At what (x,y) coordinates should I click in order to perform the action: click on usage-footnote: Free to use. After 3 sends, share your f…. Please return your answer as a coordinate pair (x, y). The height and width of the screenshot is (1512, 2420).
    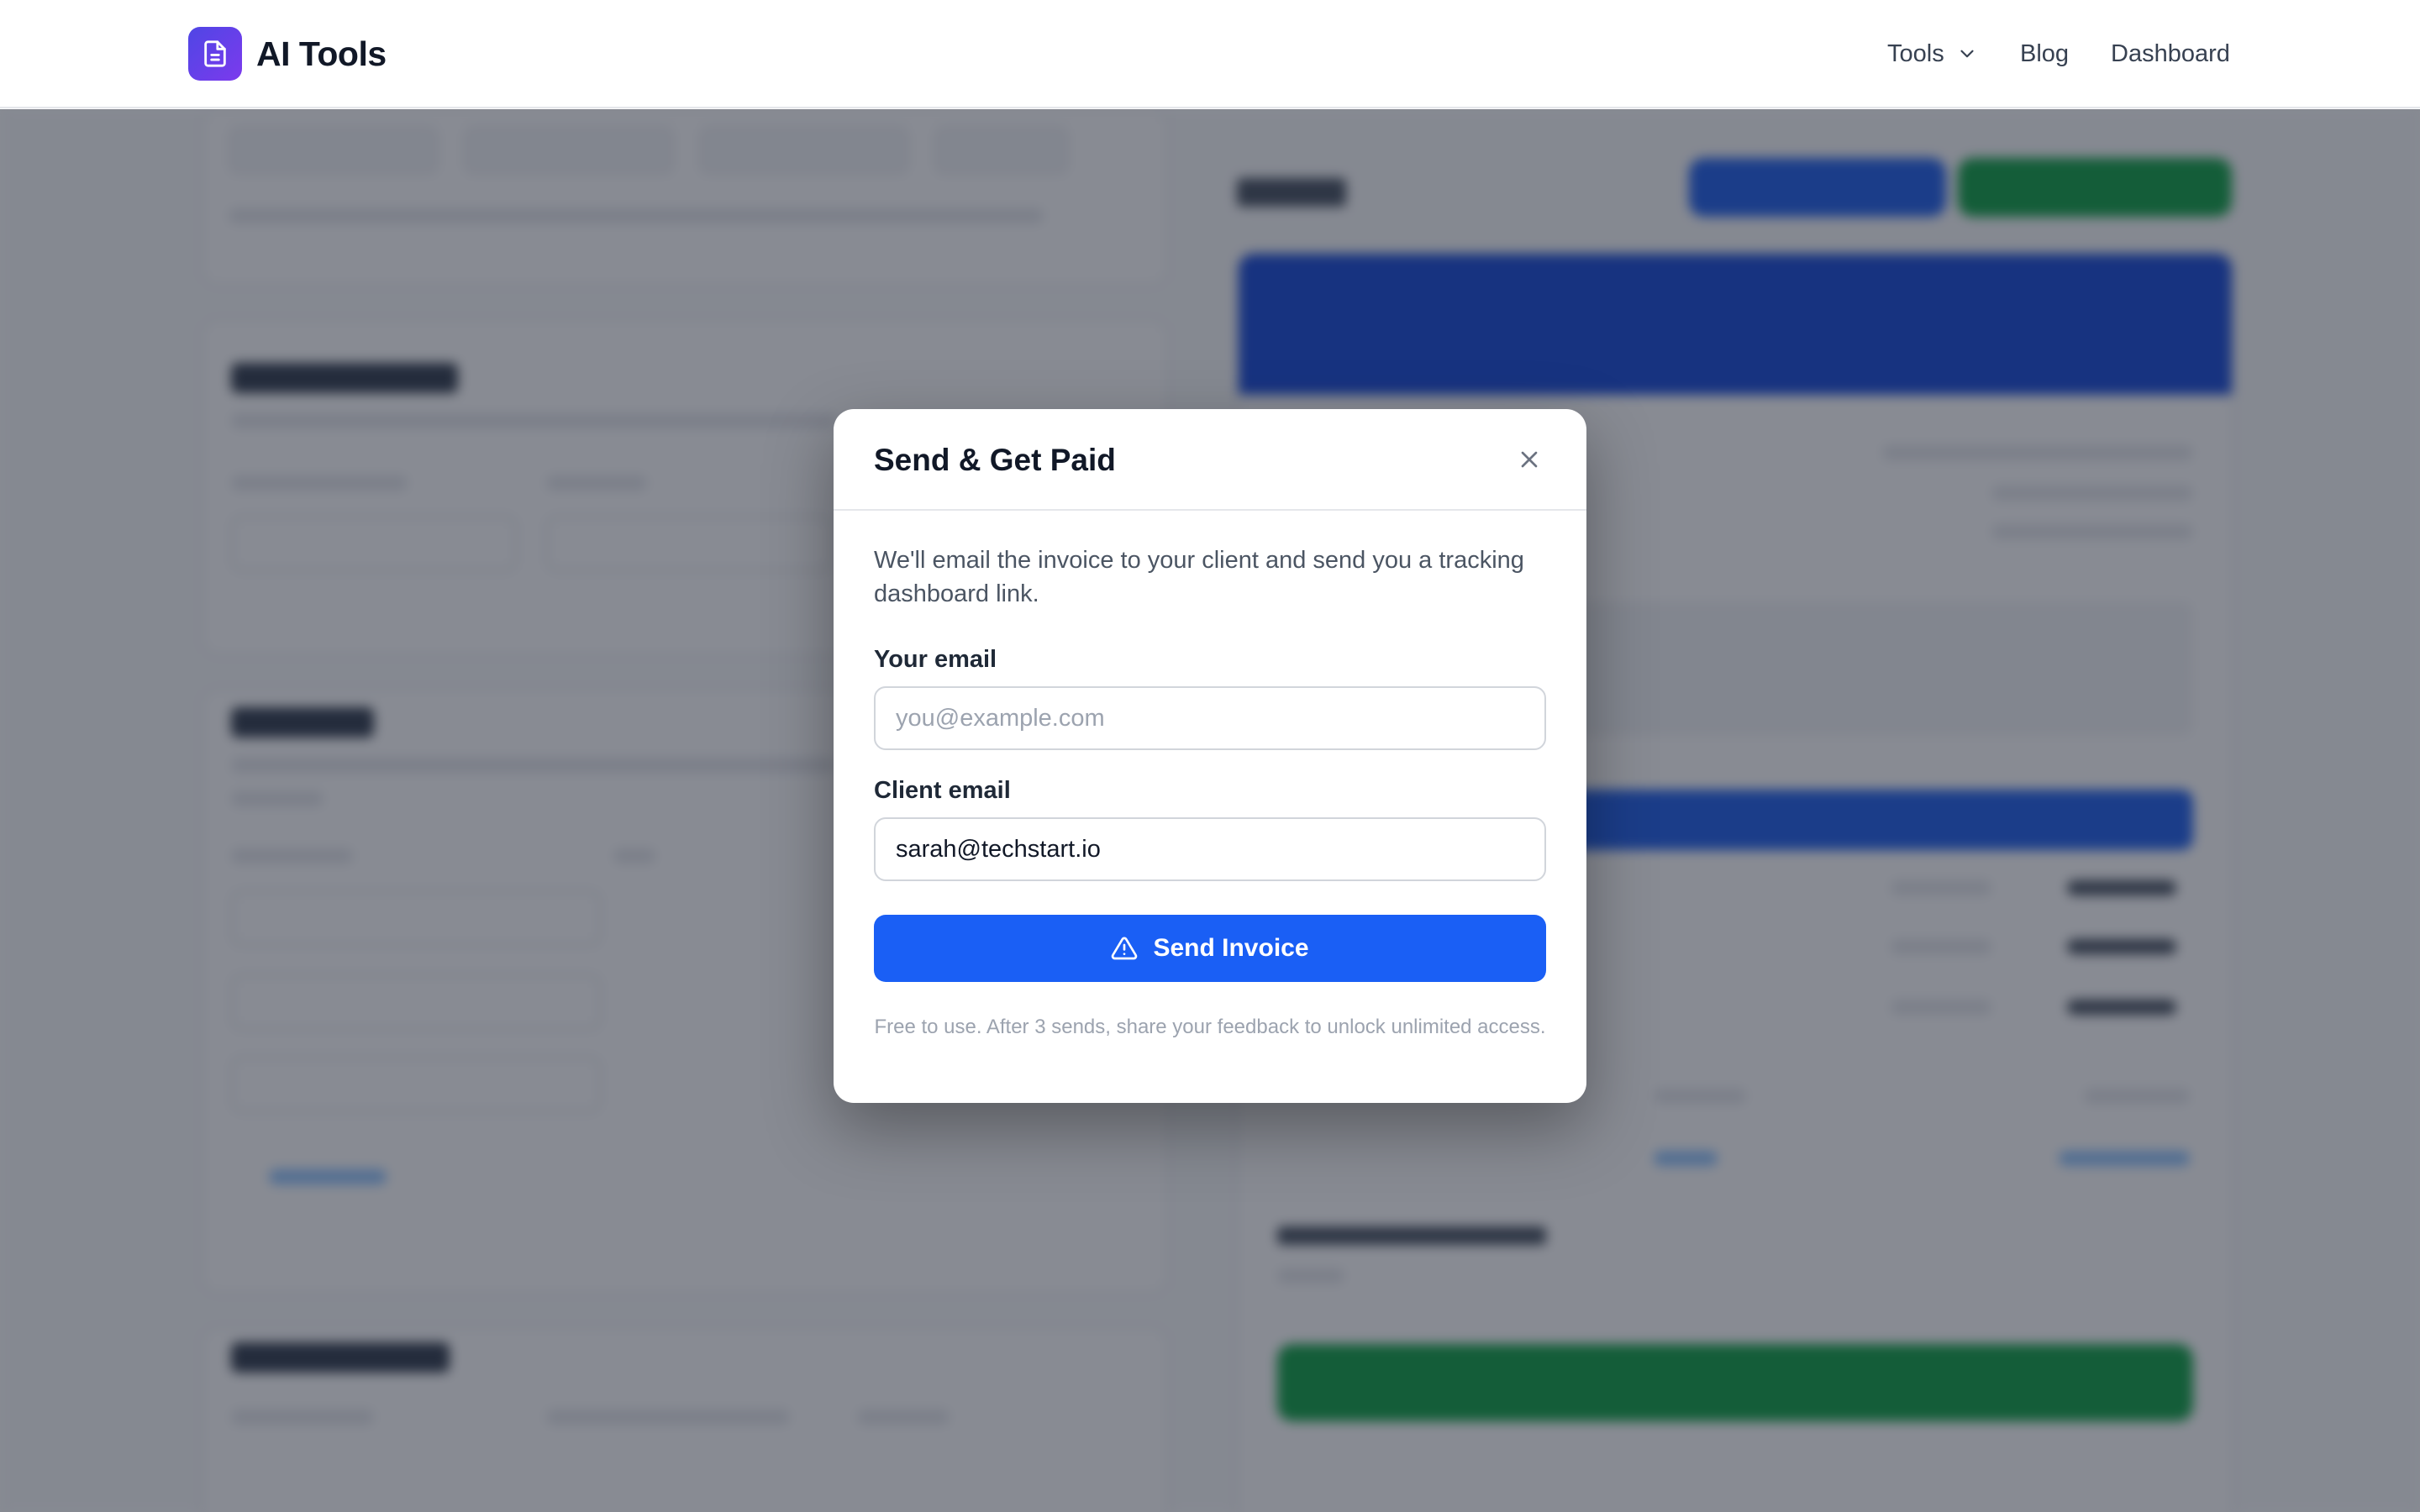
    Looking at the image, I should click on (1210, 1027).